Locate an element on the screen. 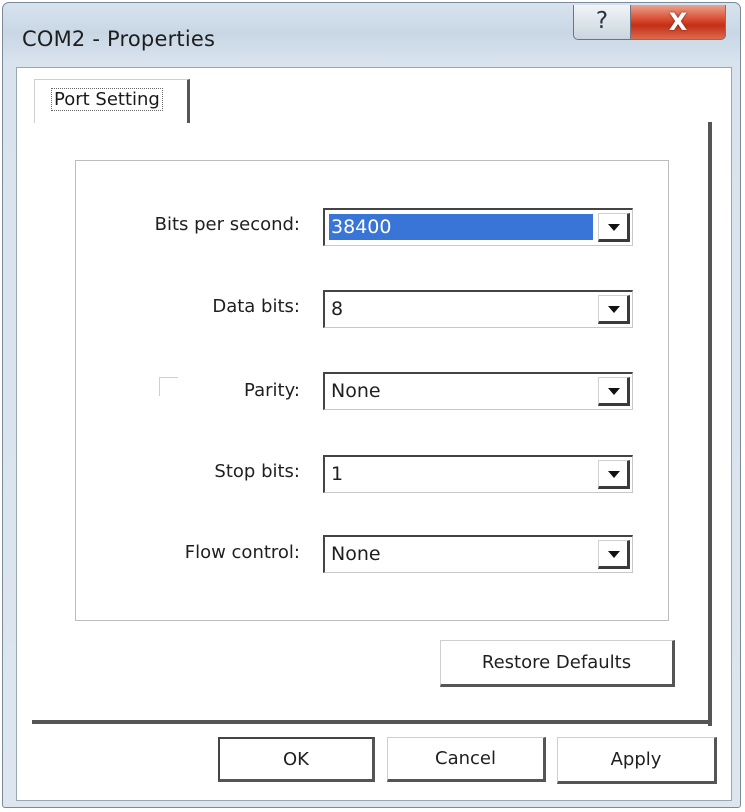 This screenshot has height=812, width=745. tab-port-setting: Port Setting is located at coordinates (112, 101).